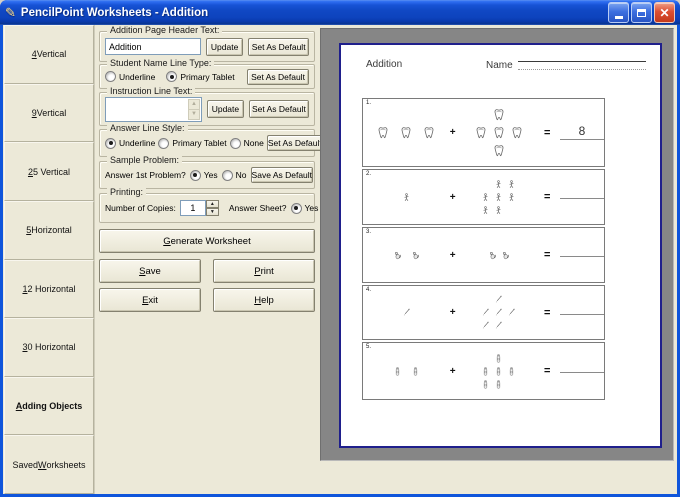 The height and width of the screenshot is (497, 680). Describe the element at coordinates (49, 54) in the screenshot. I see `sidebar-item-4-vertical: 4 Vertical` at that location.